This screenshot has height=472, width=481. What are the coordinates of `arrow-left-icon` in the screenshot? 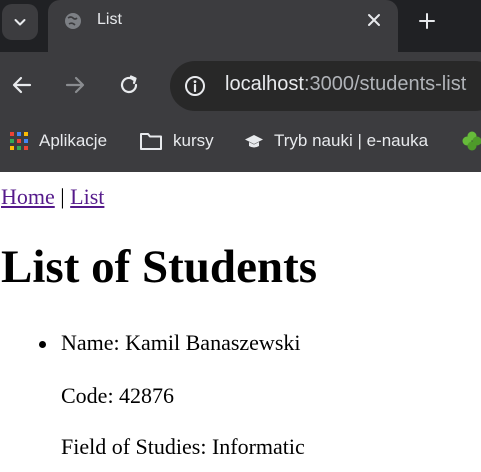 It's located at (22, 85).